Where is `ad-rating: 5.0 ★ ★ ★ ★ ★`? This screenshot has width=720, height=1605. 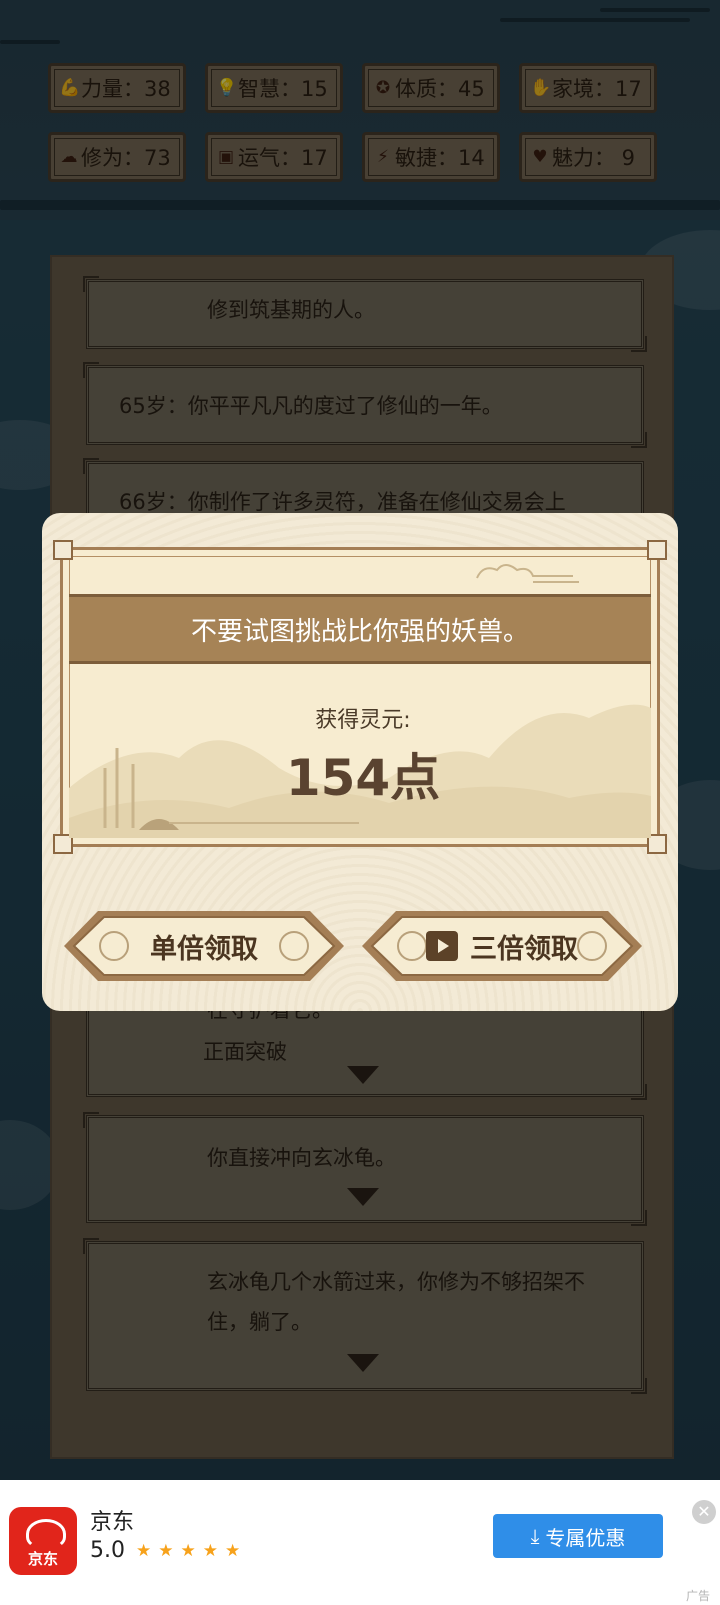 ad-rating: 5.0 ★ ★ ★ ★ ★ is located at coordinates (165, 1550).